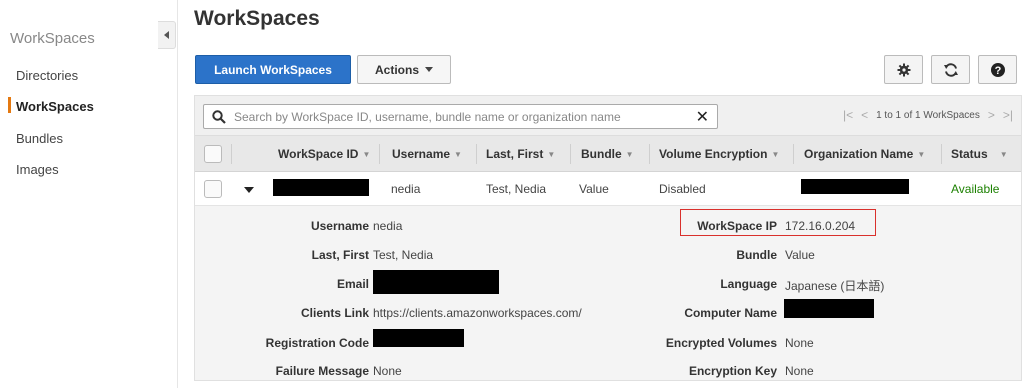  Describe the element at coordinates (9, 105) in the screenshot. I see `active-item-marker` at that location.